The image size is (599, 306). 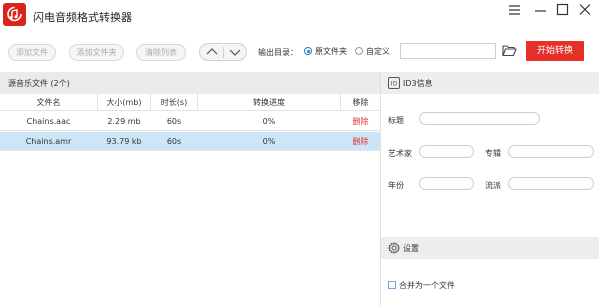 I want to click on row-size: 2.29 mb, so click(x=124, y=121).